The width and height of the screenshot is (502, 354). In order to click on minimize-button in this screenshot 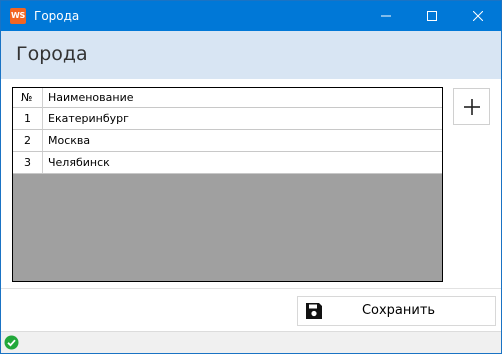, I will do `click(386, 16)`.